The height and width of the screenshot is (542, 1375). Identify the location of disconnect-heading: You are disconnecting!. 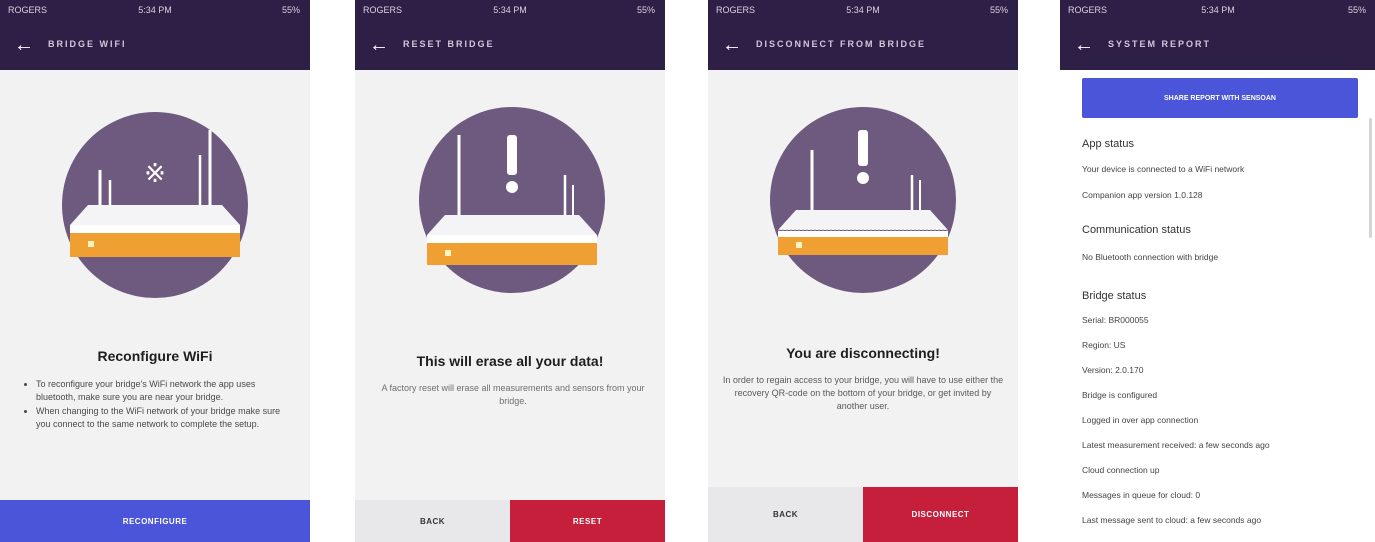
(863, 353).